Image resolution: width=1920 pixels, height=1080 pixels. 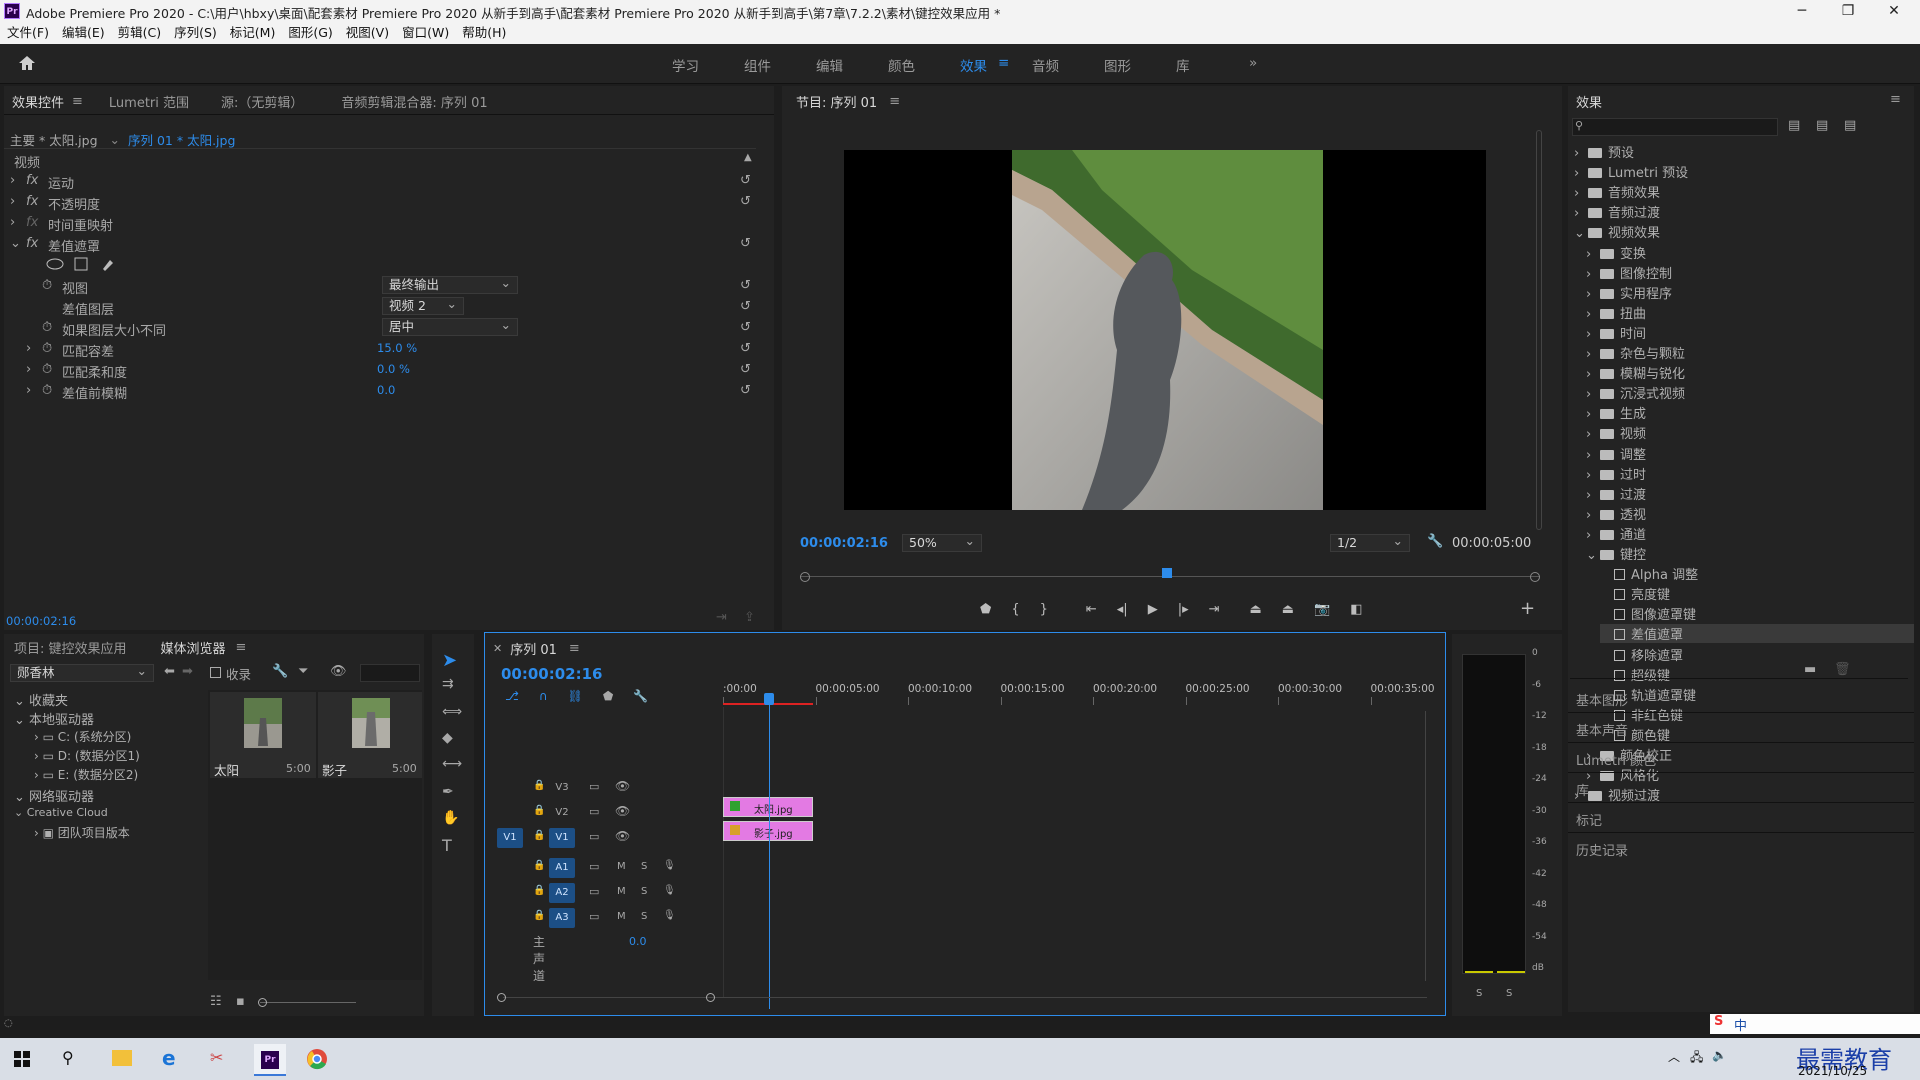 What do you see at coordinates (1757, 634) in the screenshot?
I see `keying-effect-3: 差值遮罩` at bounding box center [1757, 634].